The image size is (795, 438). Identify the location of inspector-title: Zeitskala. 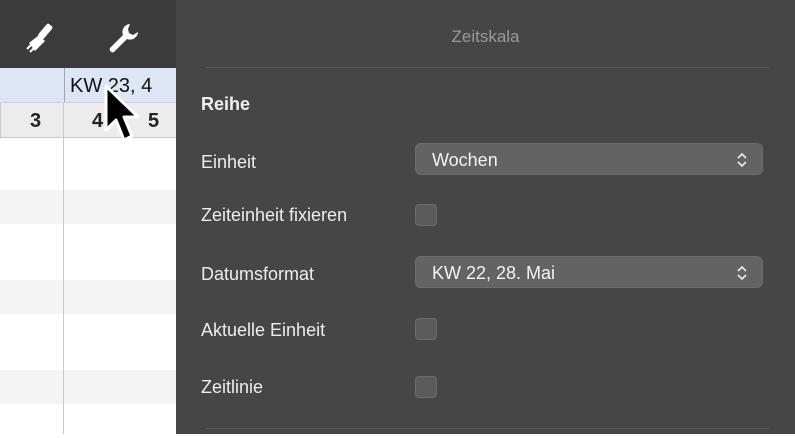
(485, 36).